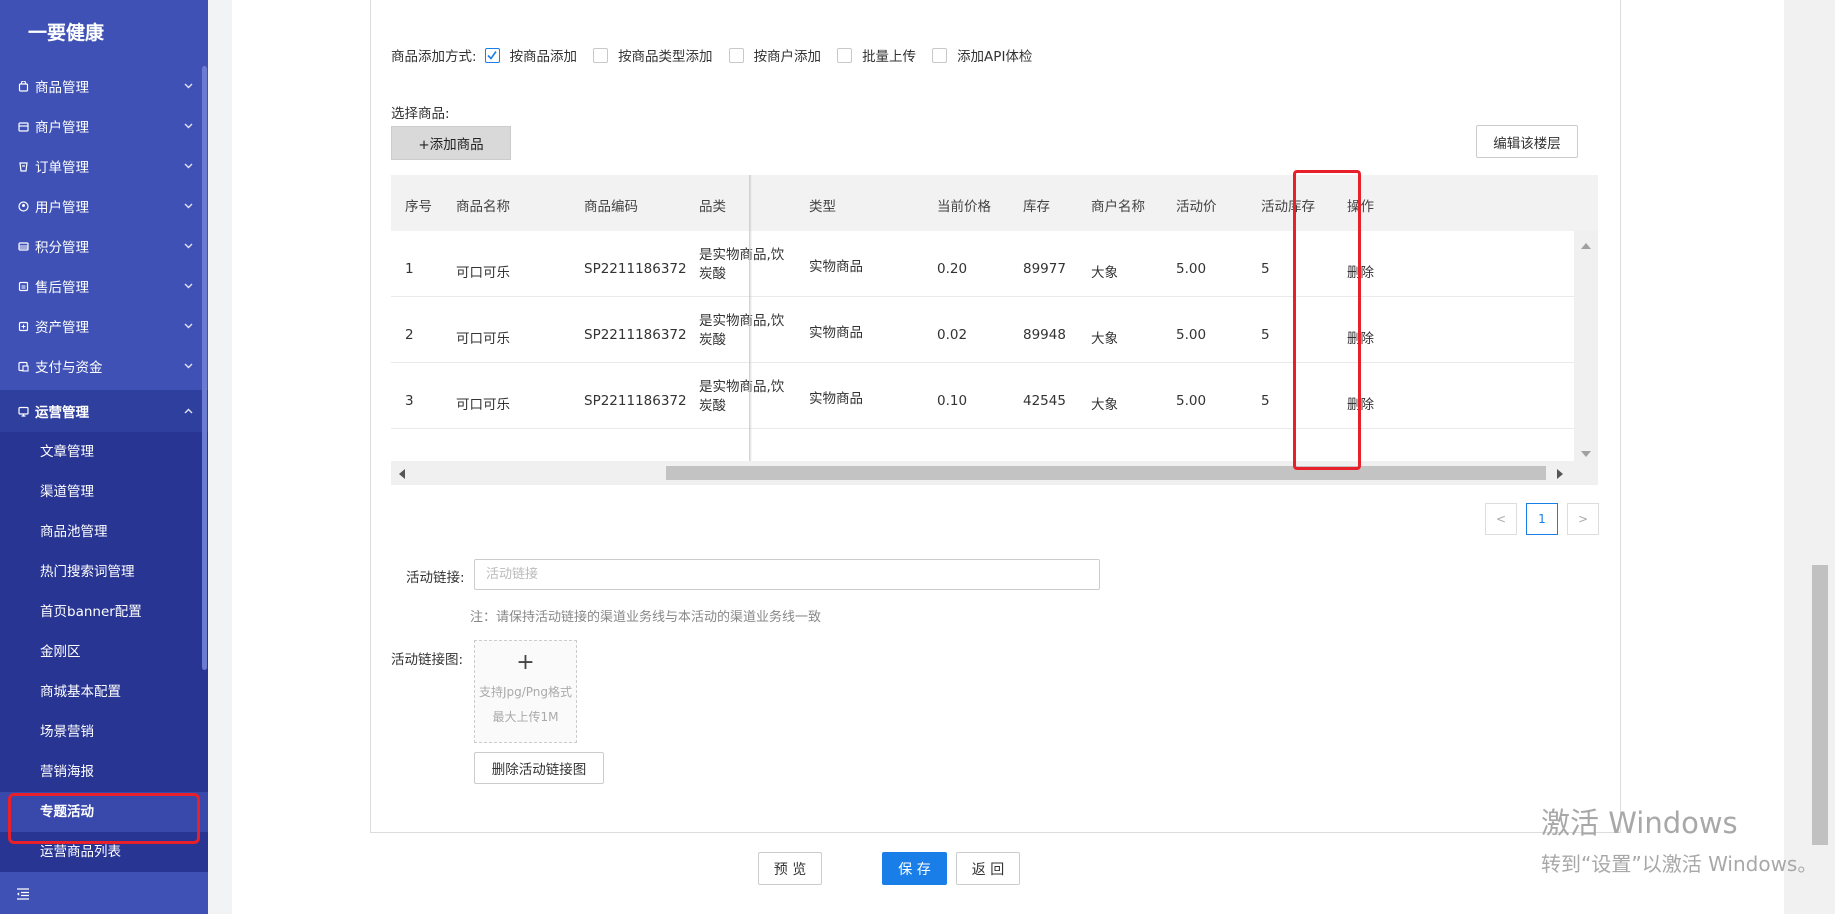 This screenshot has height=914, width=1835. Describe the element at coordinates (543, 57) in the screenshot. I see `add-mode-option-label: 按商品添加` at that location.